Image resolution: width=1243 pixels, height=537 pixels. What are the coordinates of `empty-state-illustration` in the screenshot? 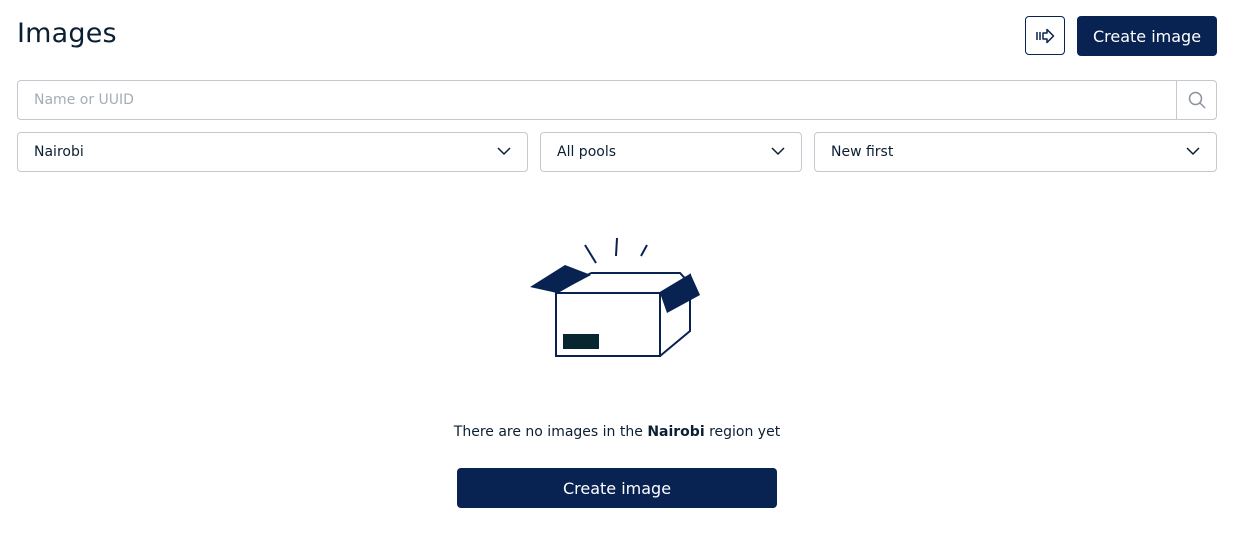 It's located at (615, 302).